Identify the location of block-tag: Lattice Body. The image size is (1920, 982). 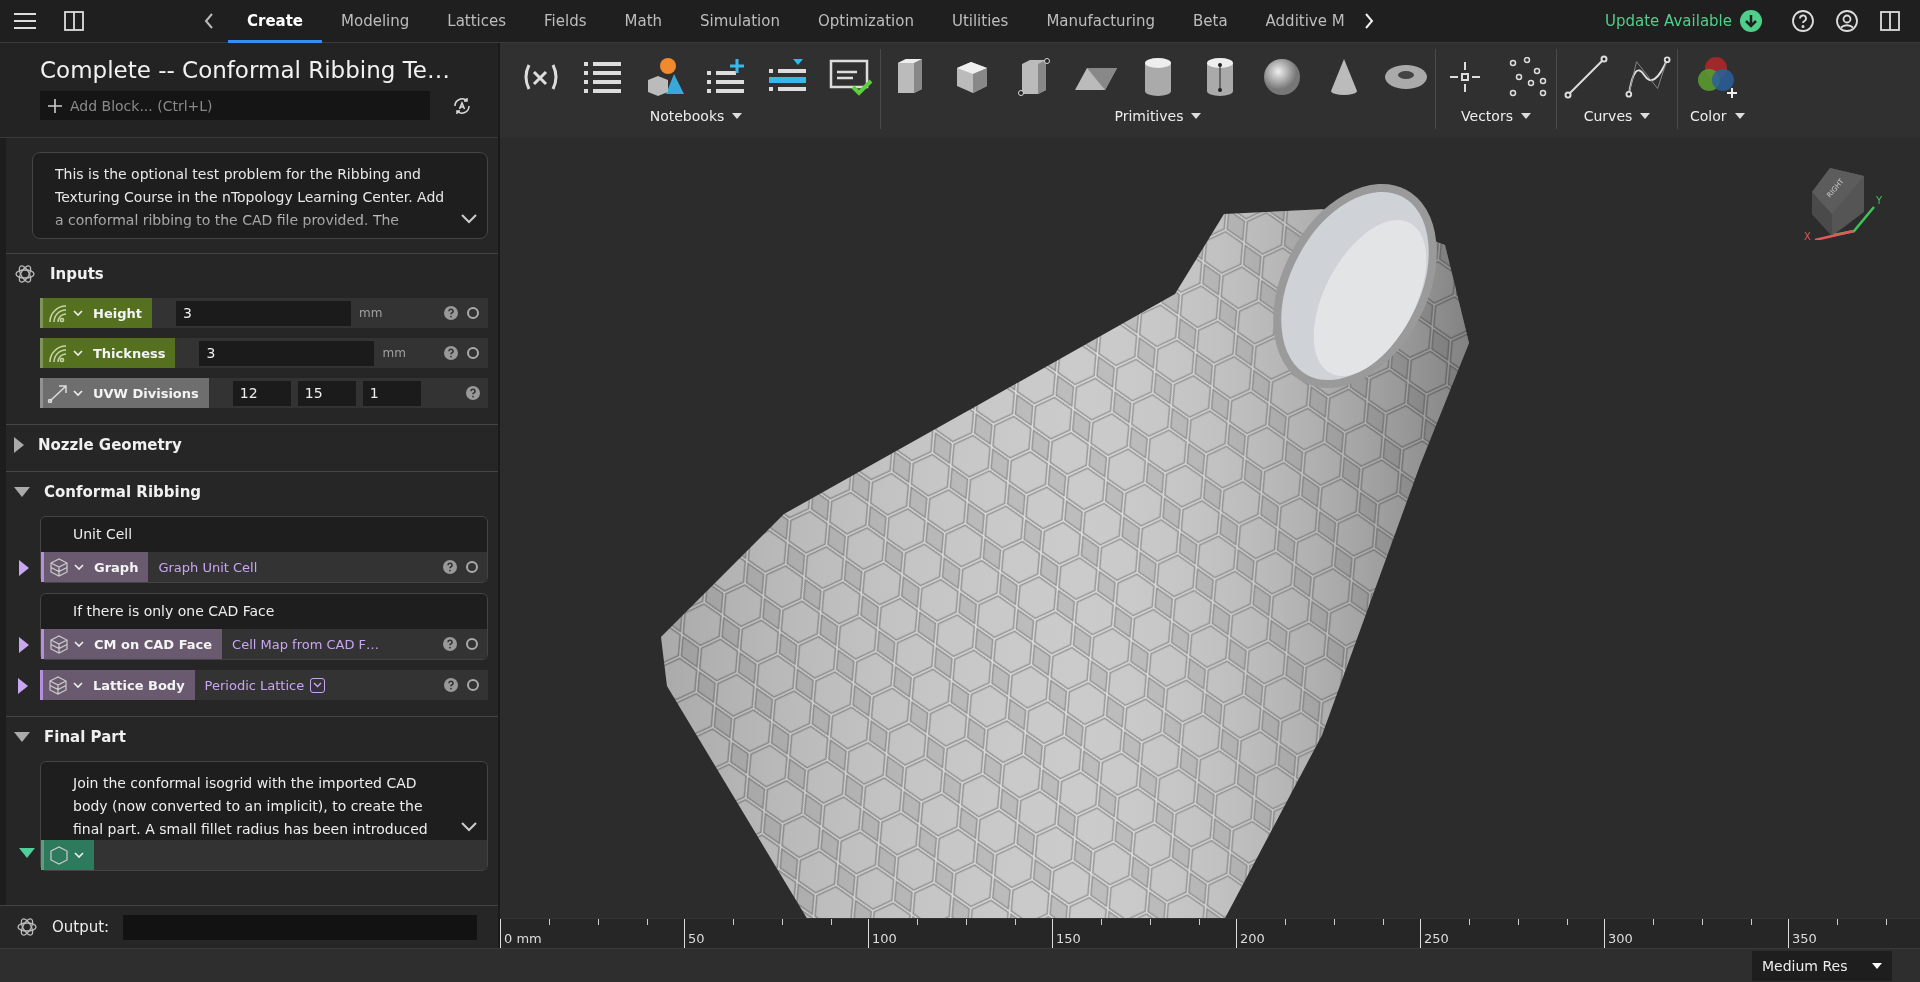
(117, 685).